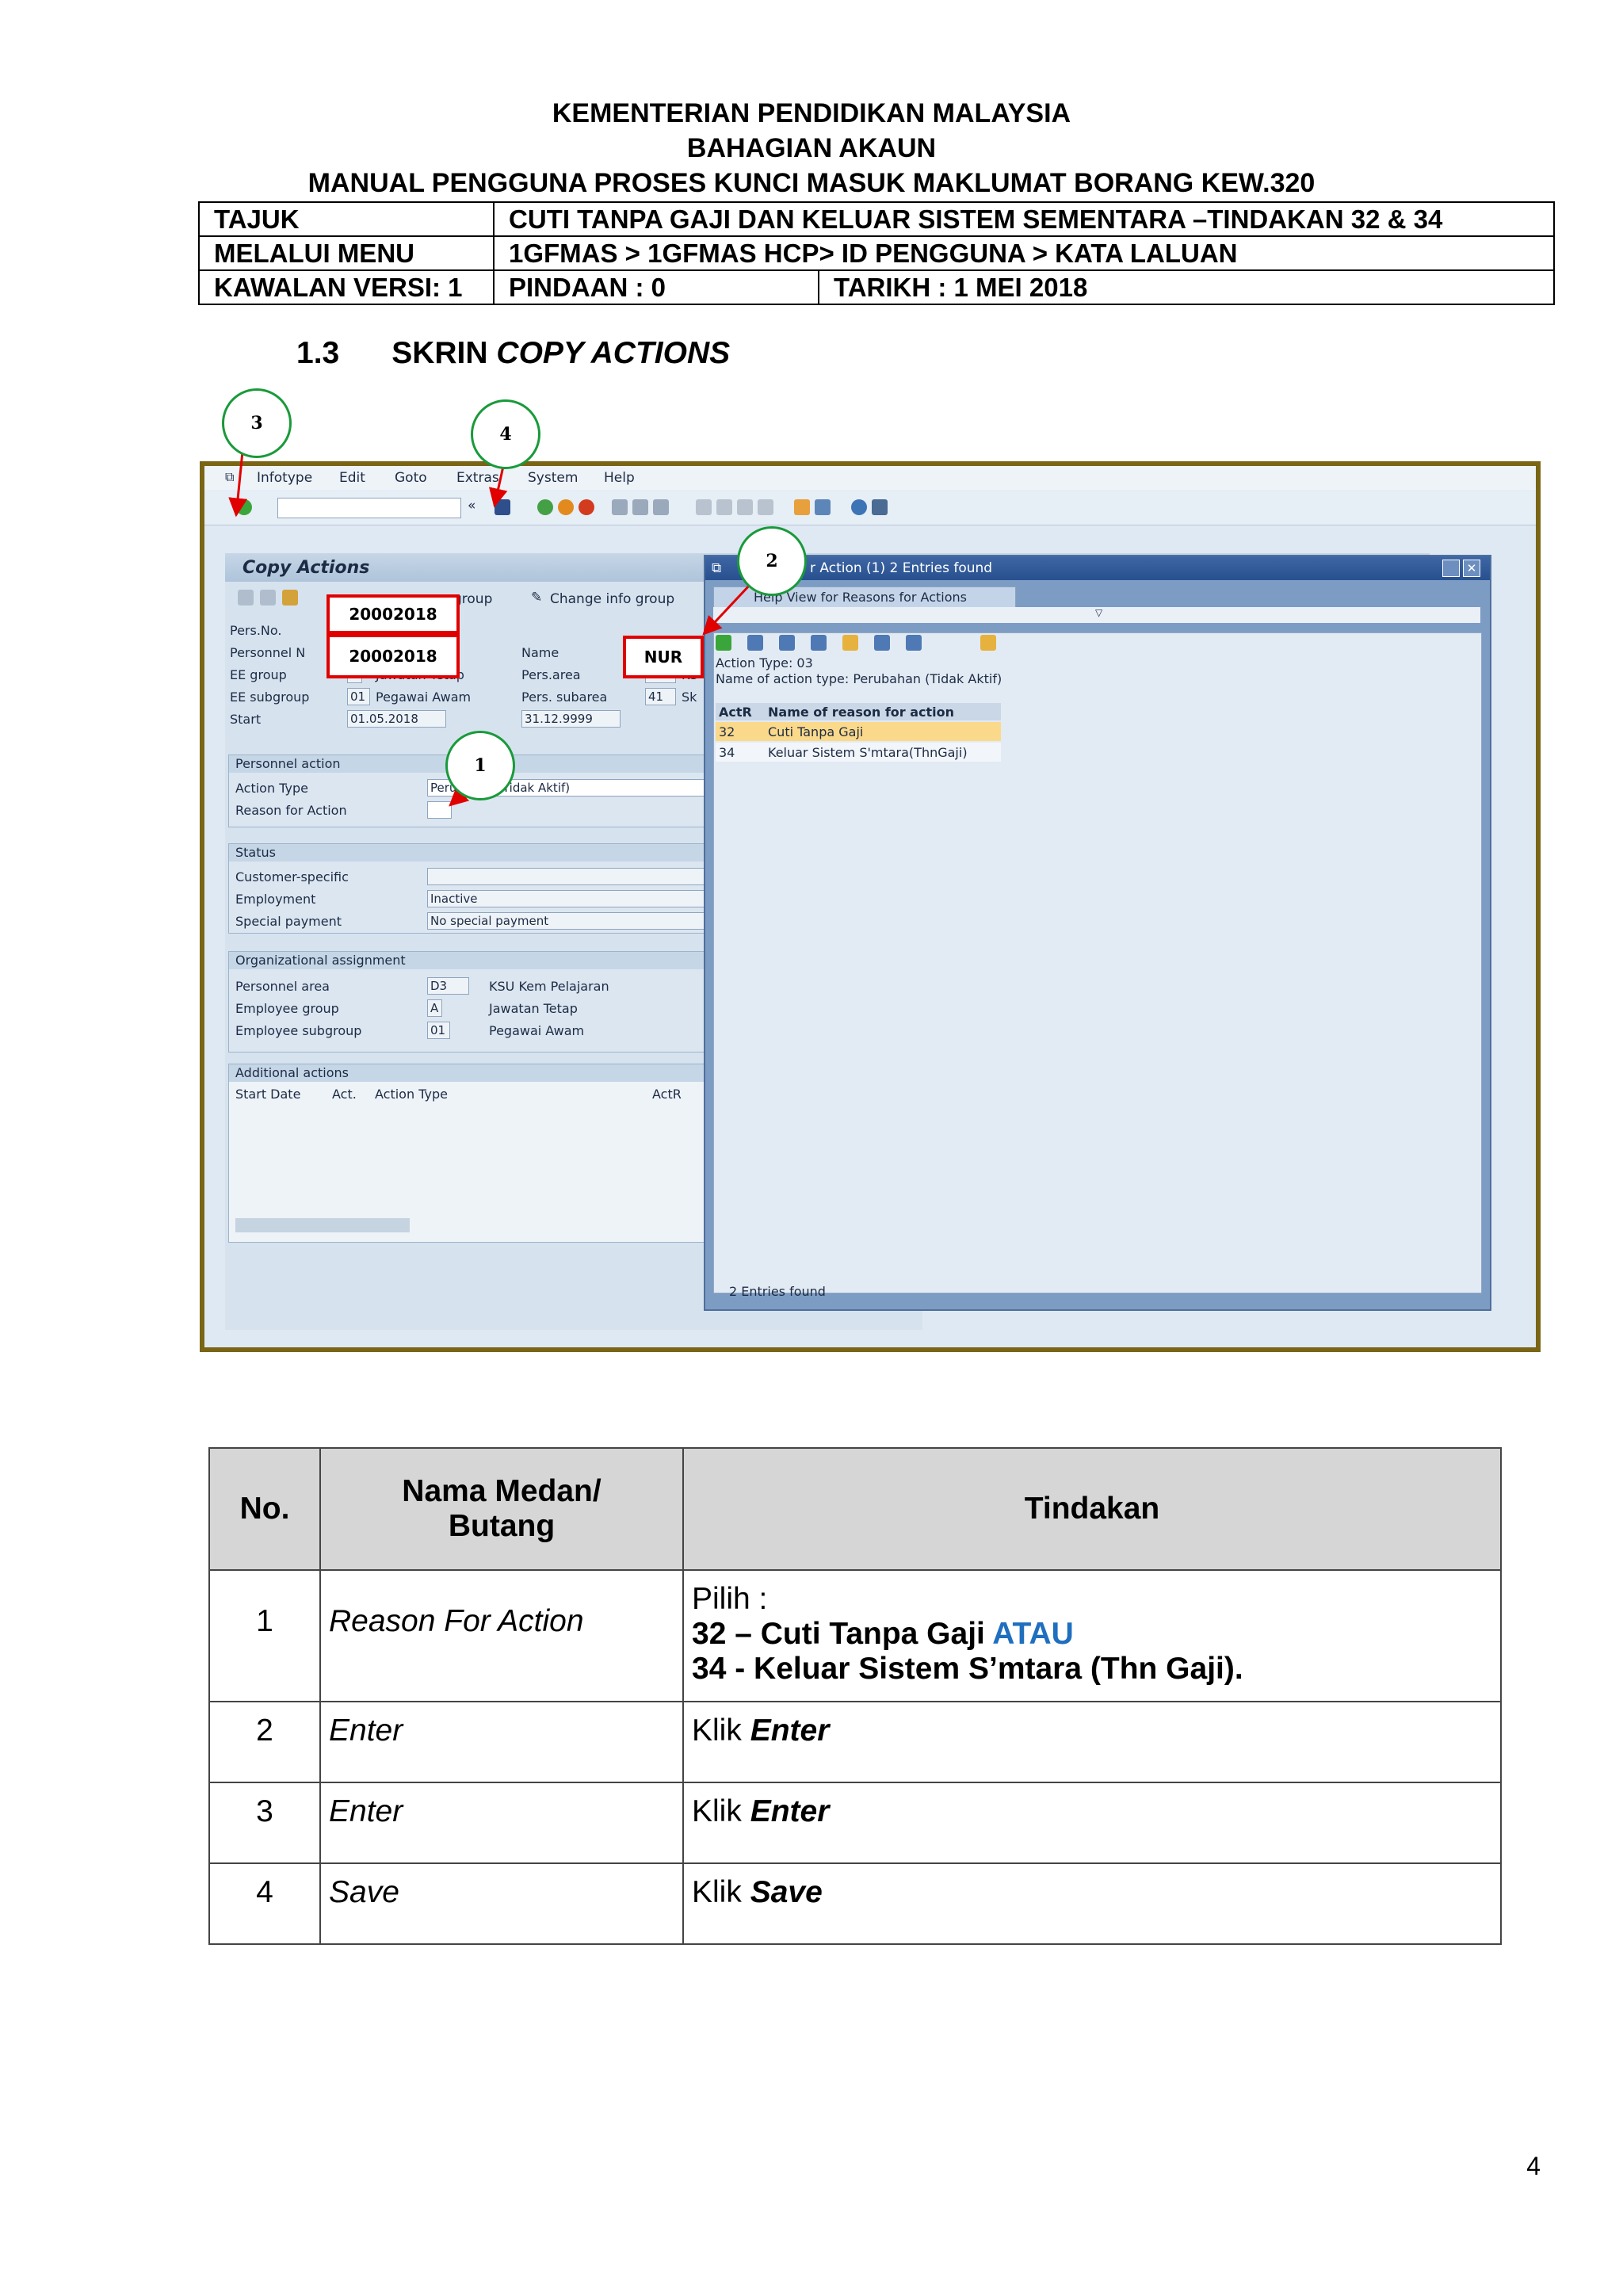 The height and width of the screenshot is (2296, 1623). I want to click on step-no: 2, so click(264, 1742).